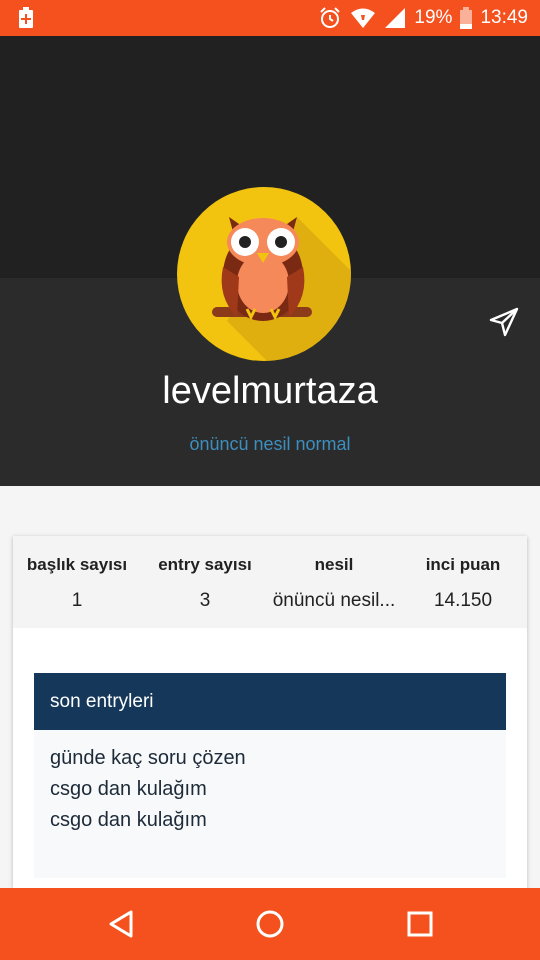 This screenshot has height=960, width=540. What do you see at coordinates (330, 17) in the screenshot?
I see `alarm-icon` at bounding box center [330, 17].